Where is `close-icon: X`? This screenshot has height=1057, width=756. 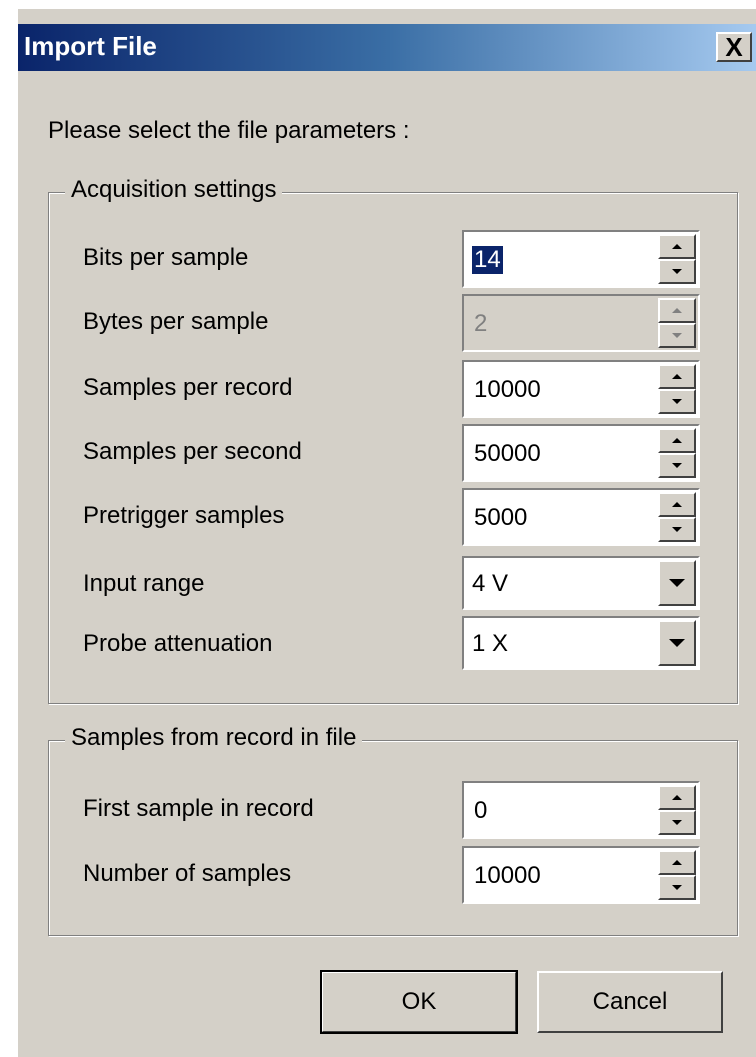 close-icon: X is located at coordinates (734, 47).